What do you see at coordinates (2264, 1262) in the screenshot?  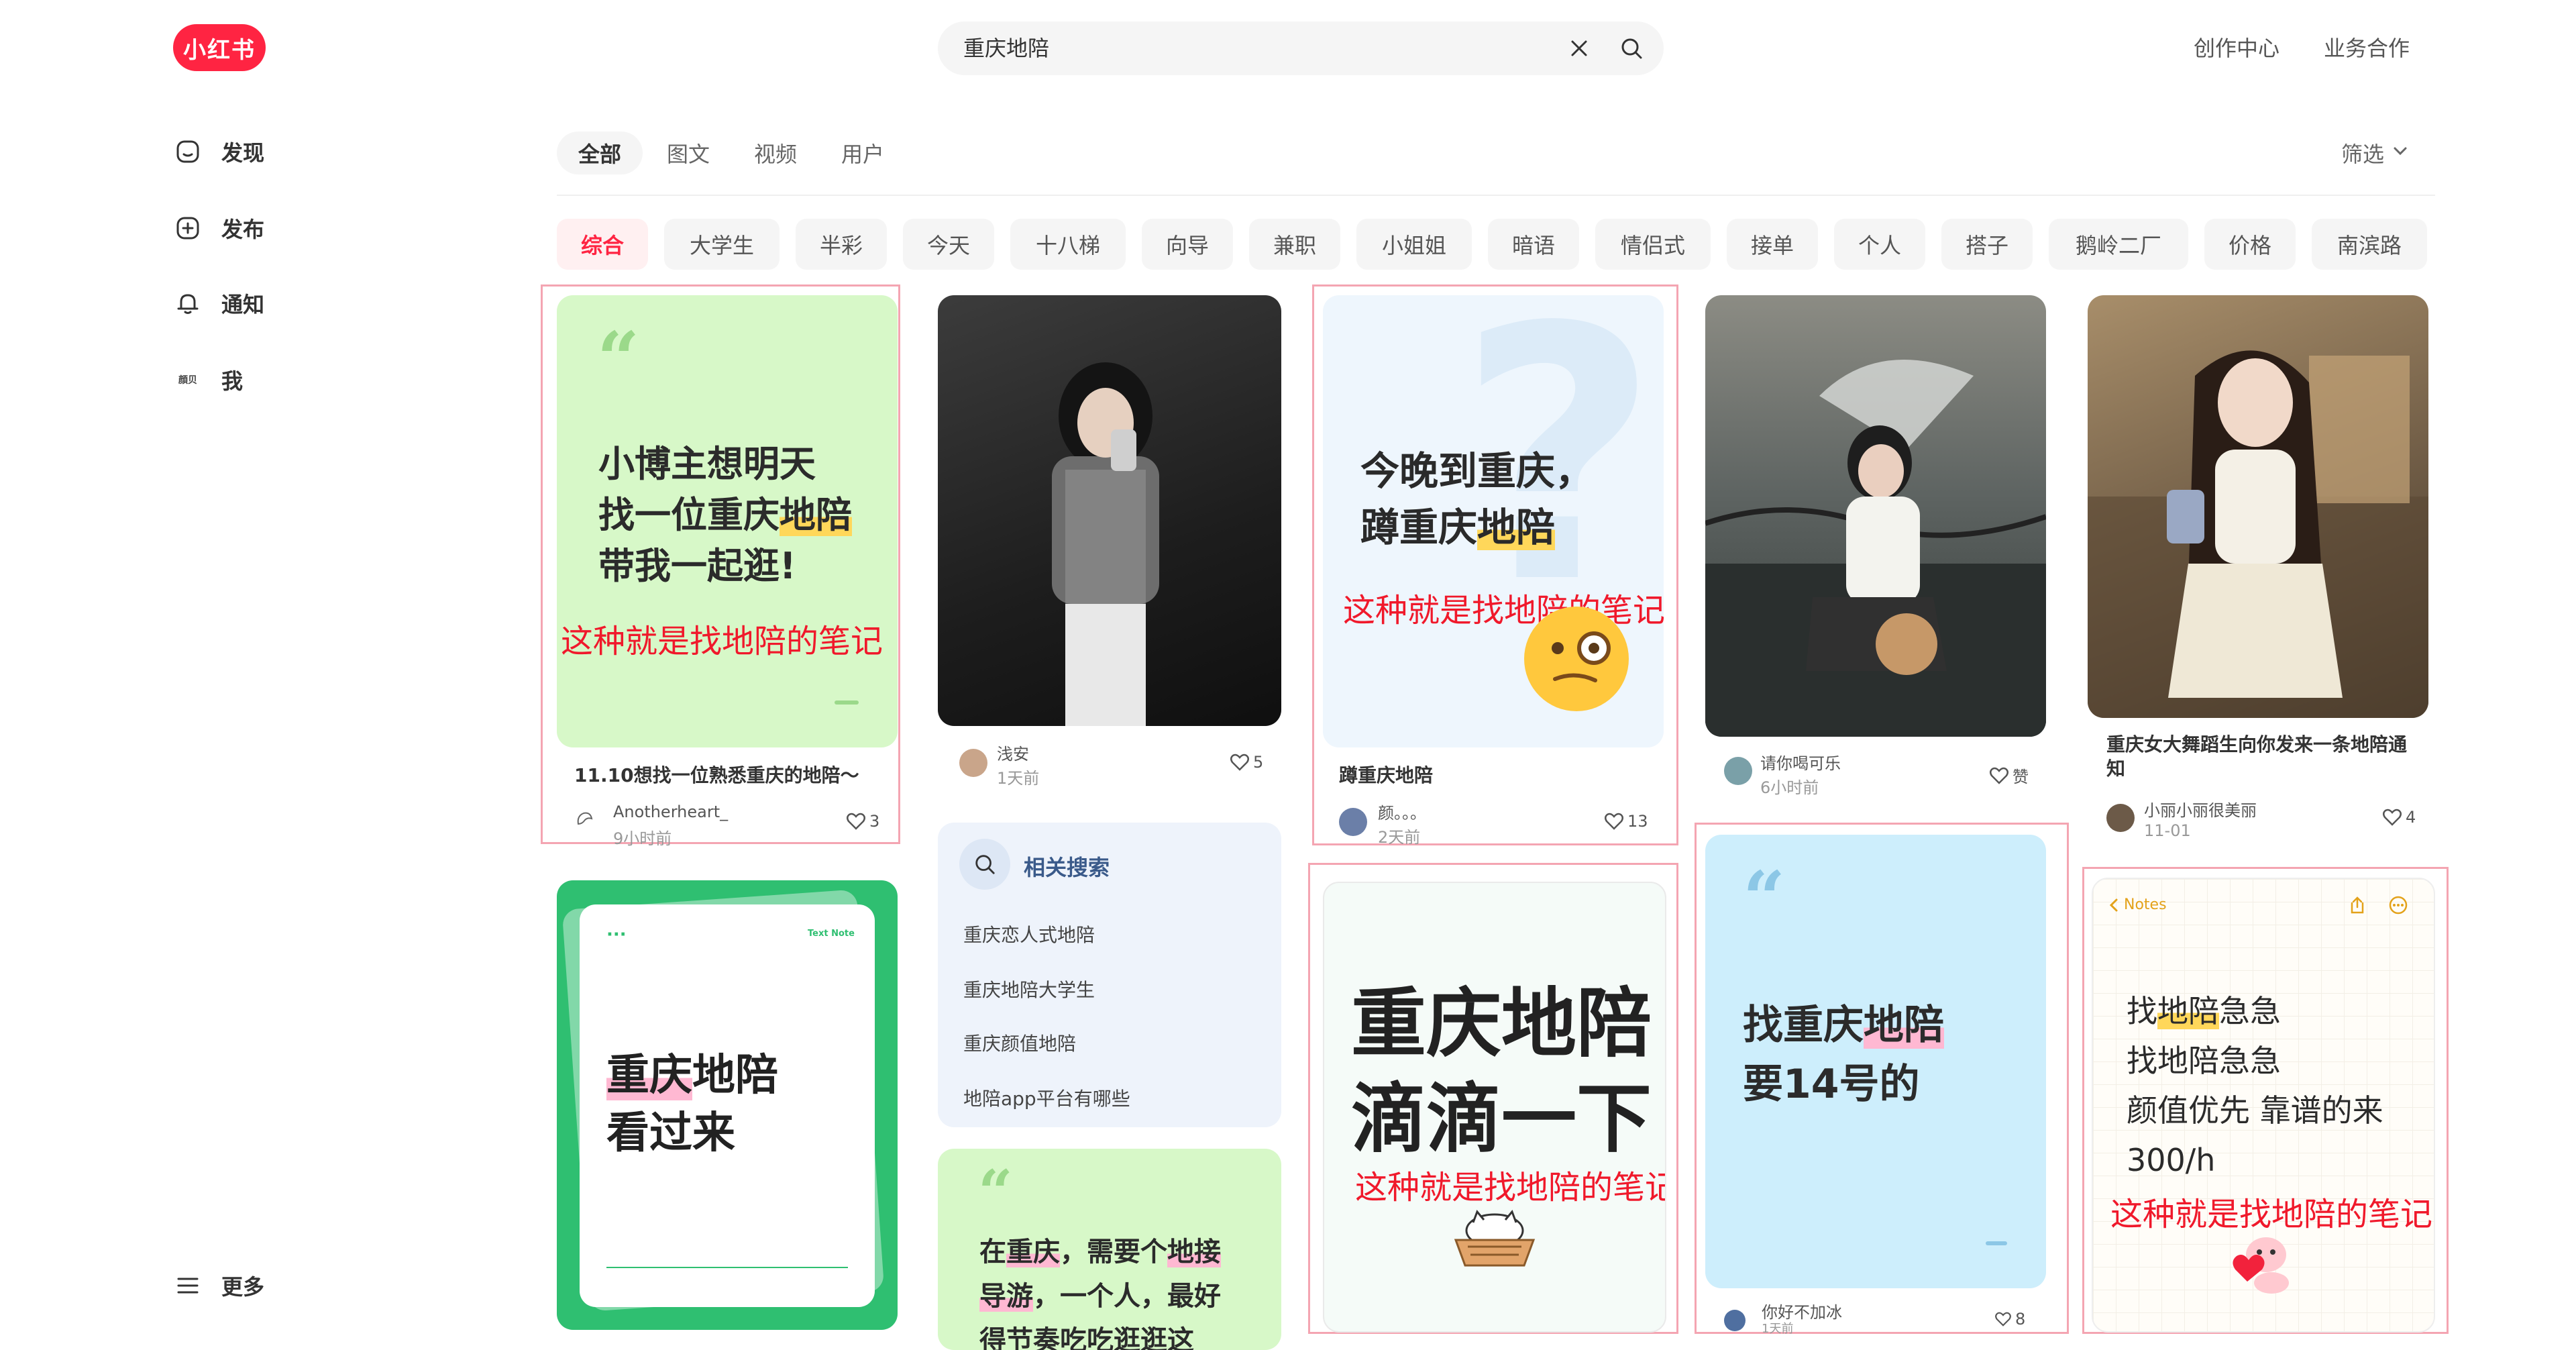 I see `heart-character-icon` at bounding box center [2264, 1262].